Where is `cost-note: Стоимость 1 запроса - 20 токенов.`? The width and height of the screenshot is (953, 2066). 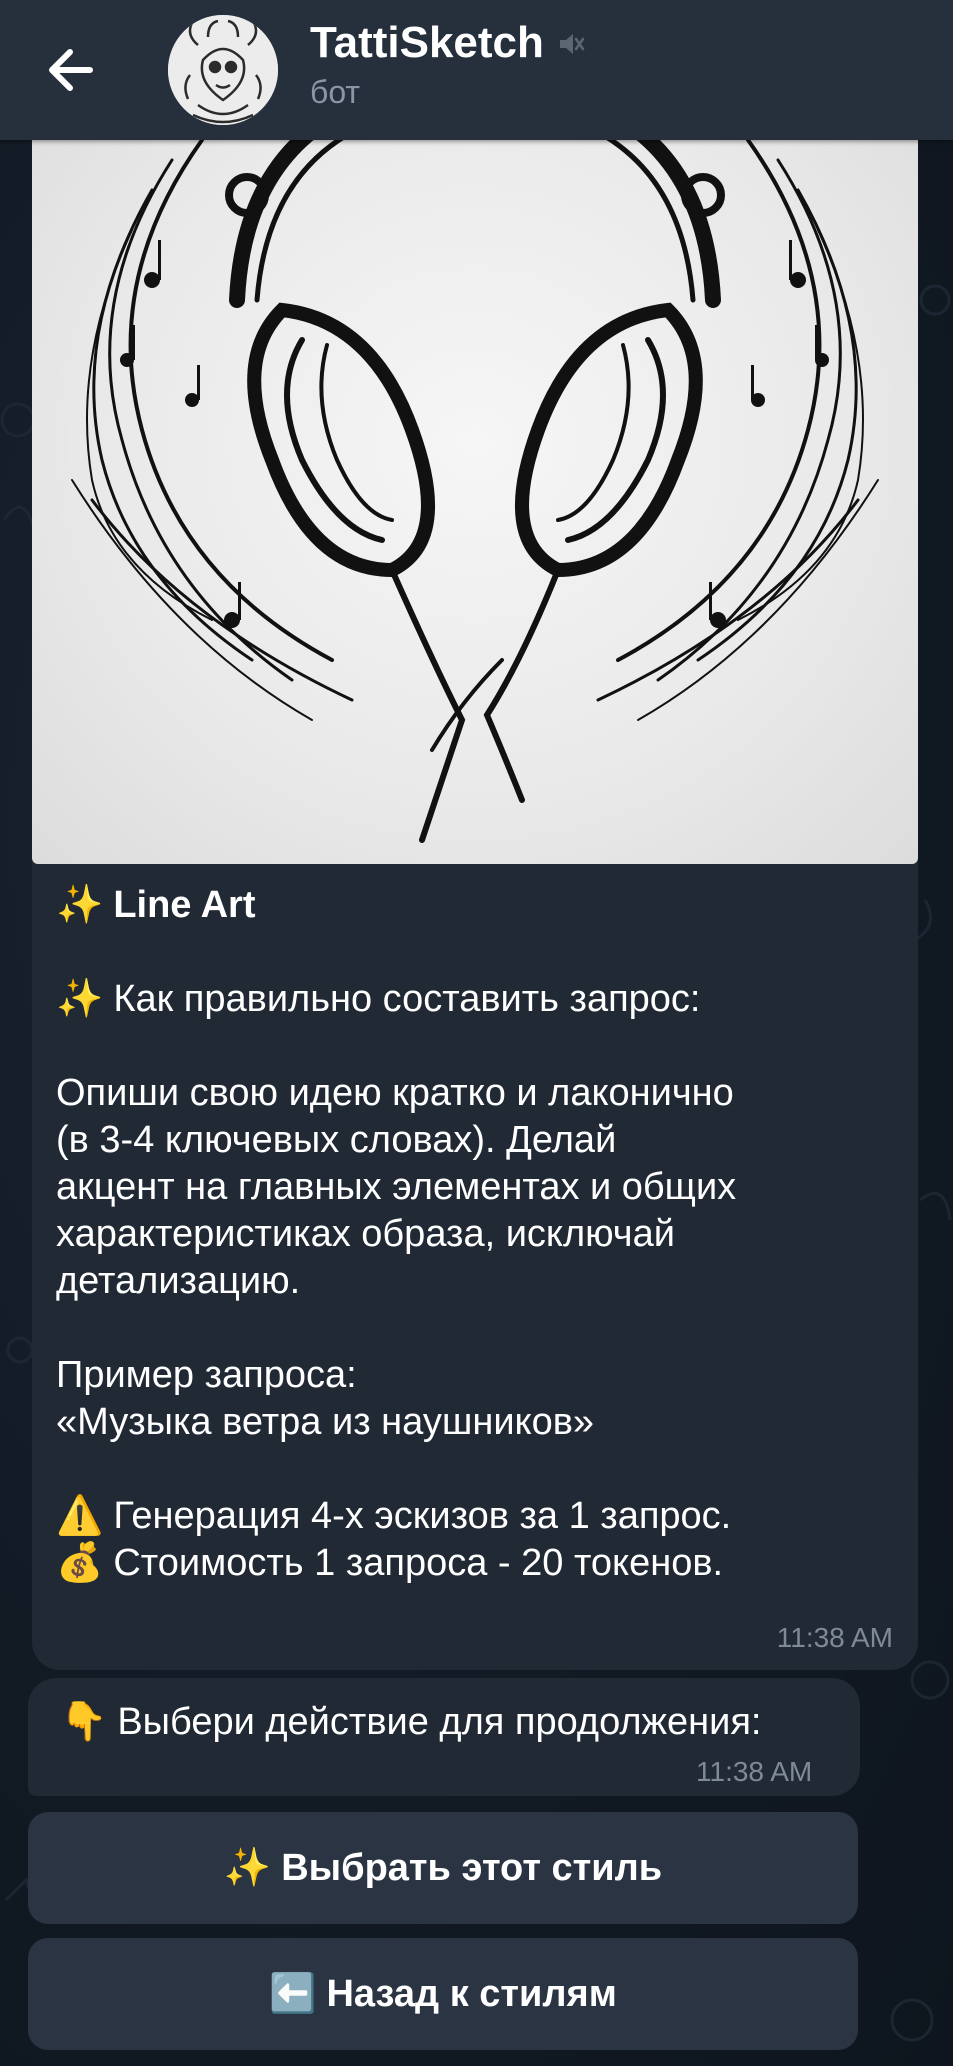 cost-note: Стоимость 1 запроса - 20 токенов. is located at coordinates (418, 1563).